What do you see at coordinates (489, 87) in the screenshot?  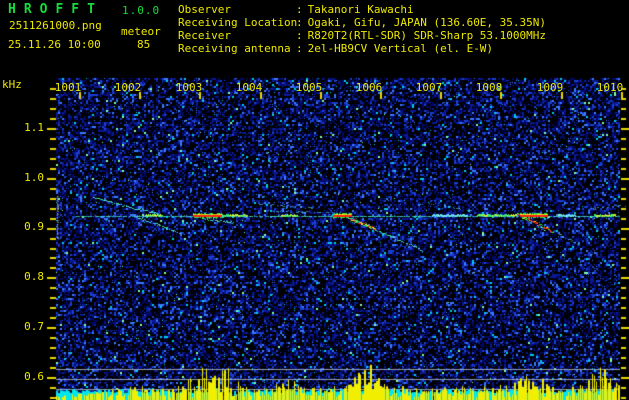 I see `time-tick-label: 1008` at bounding box center [489, 87].